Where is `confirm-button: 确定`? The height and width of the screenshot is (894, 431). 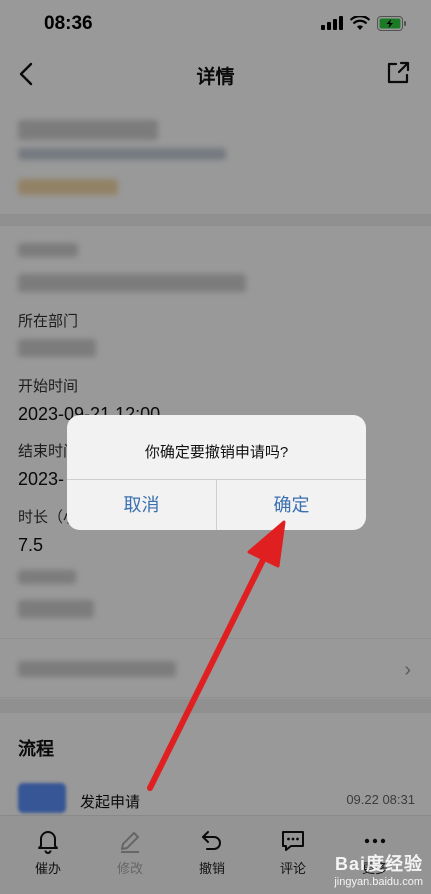 confirm-button: 确定 is located at coordinates (291, 505).